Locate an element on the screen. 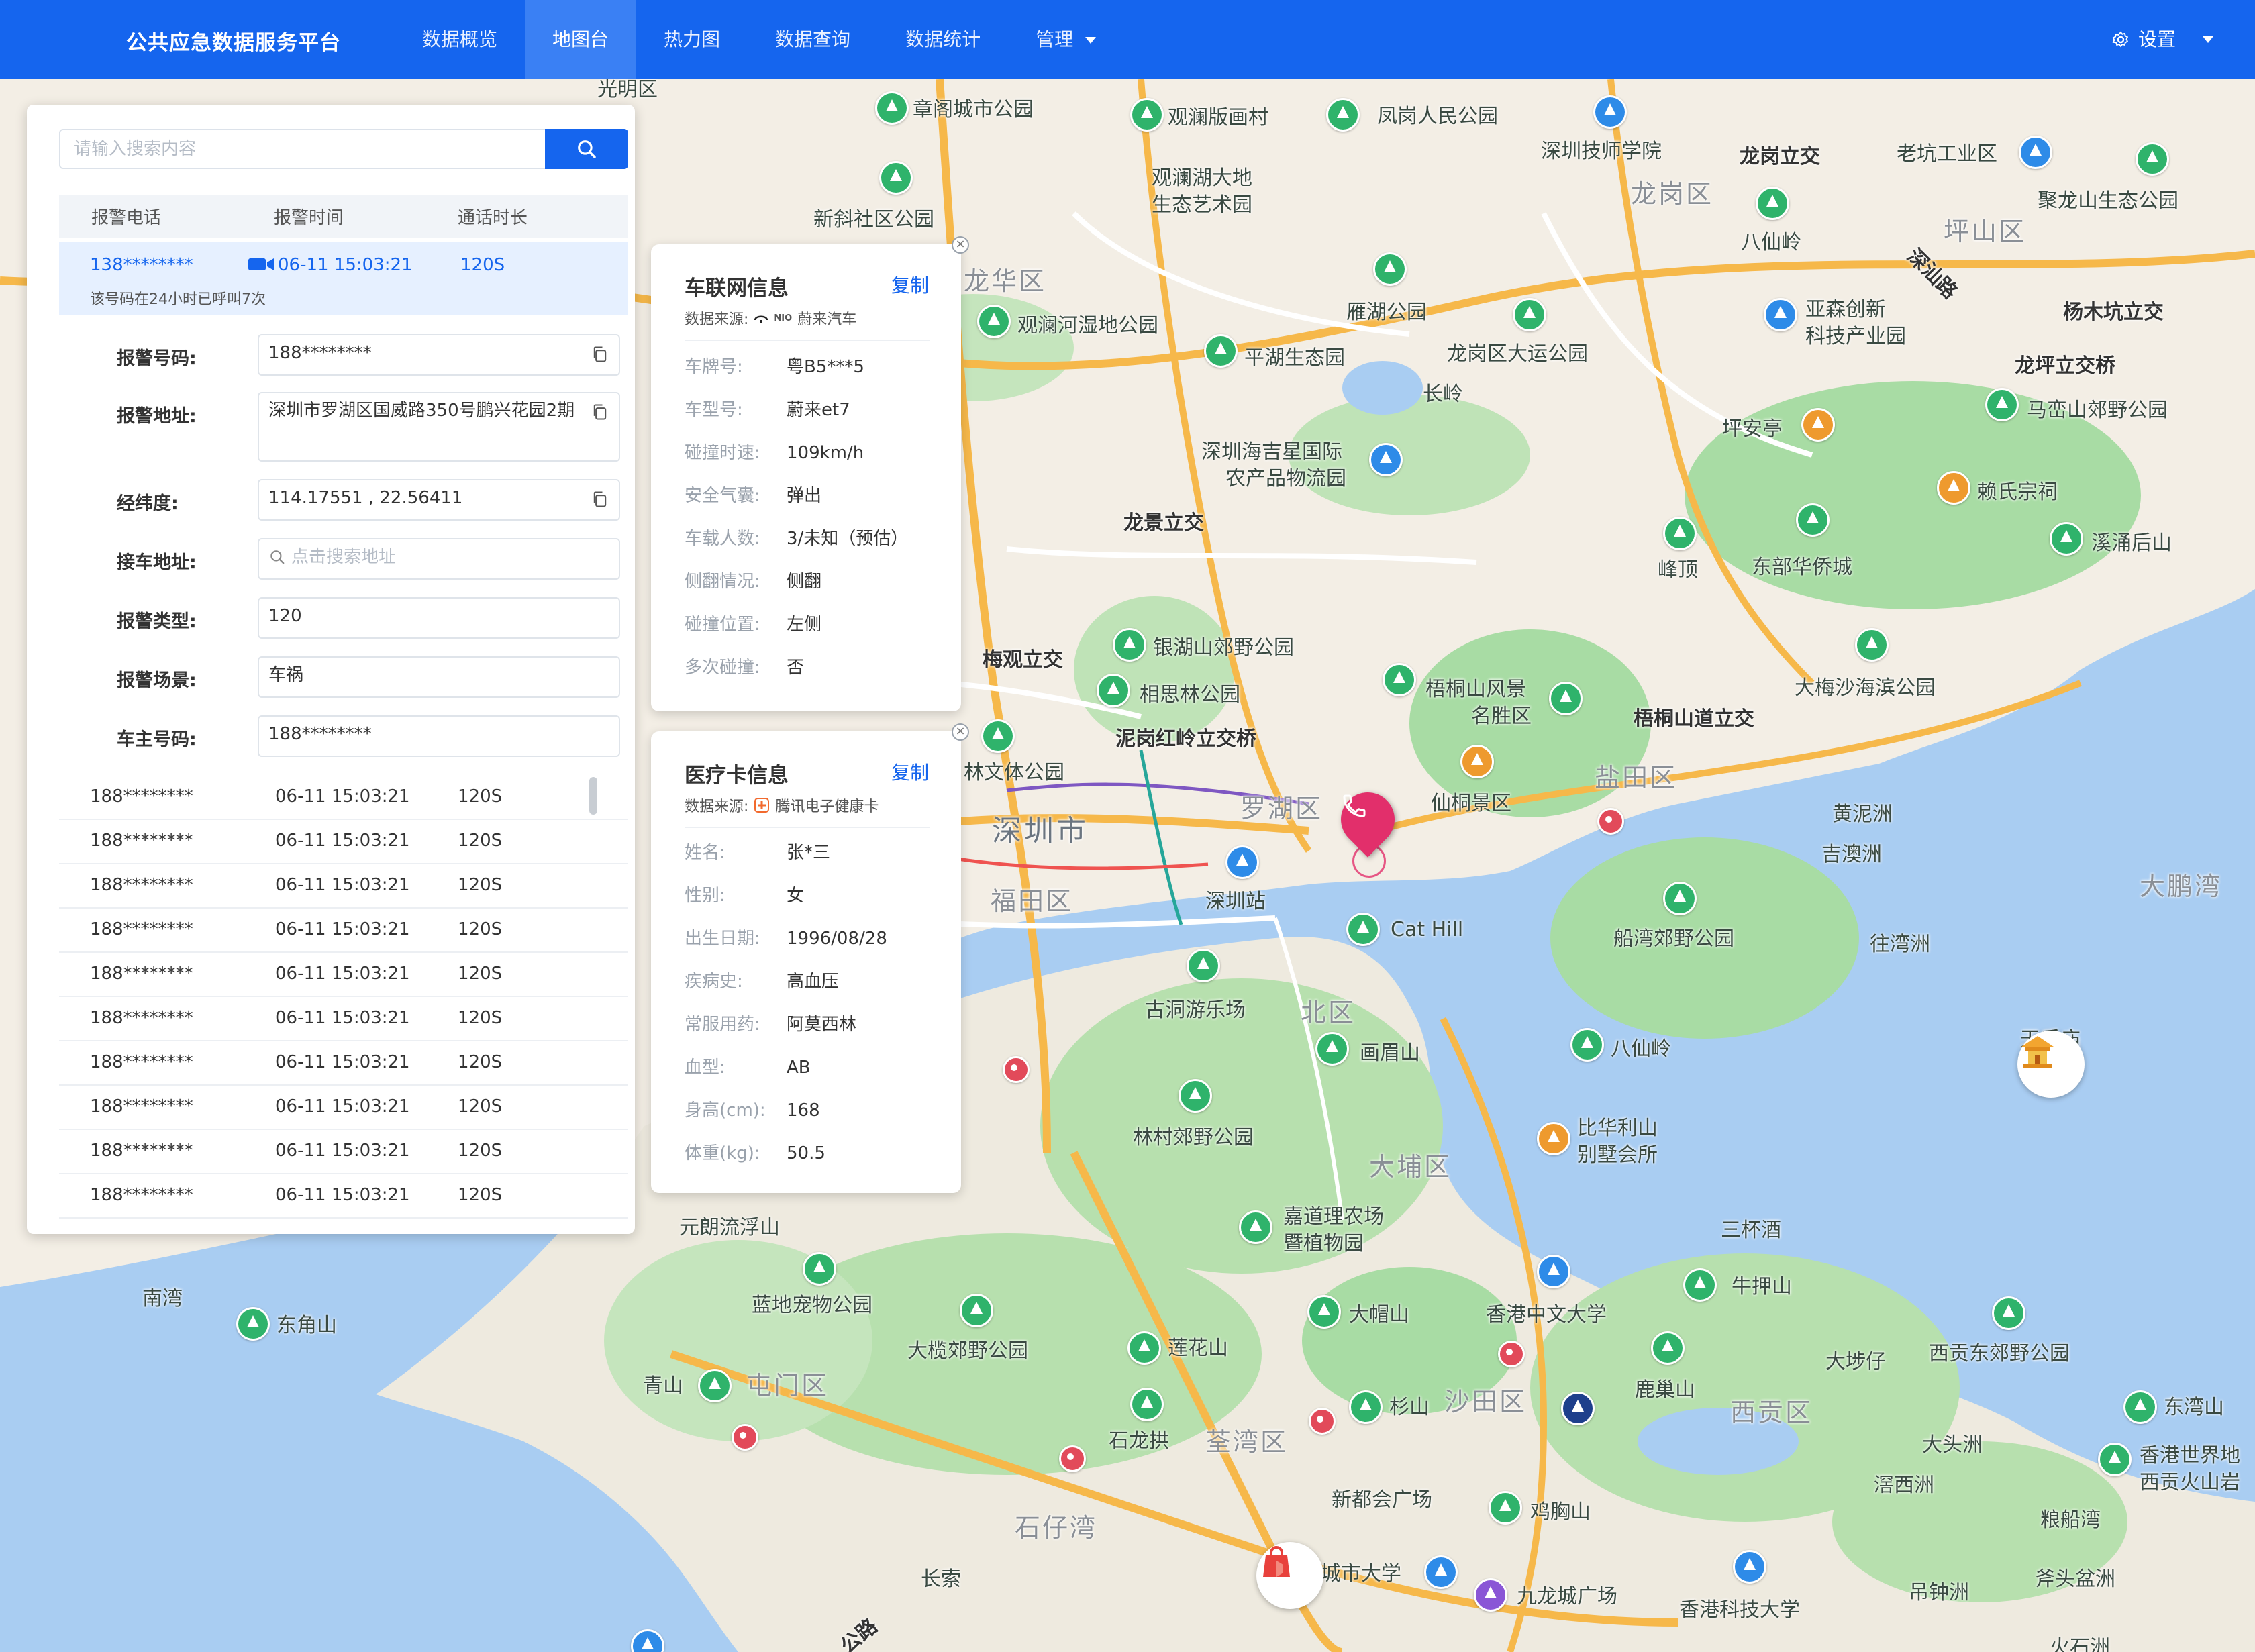 Image resolution: width=2255 pixels, height=1652 pixels. alarm-location-pin is located at coordinates (1368, 819).